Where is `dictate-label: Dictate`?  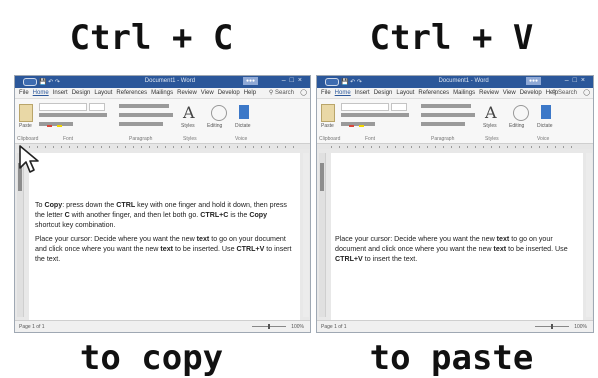
dictate-label: Dictate is located at coordinates (545, 126).